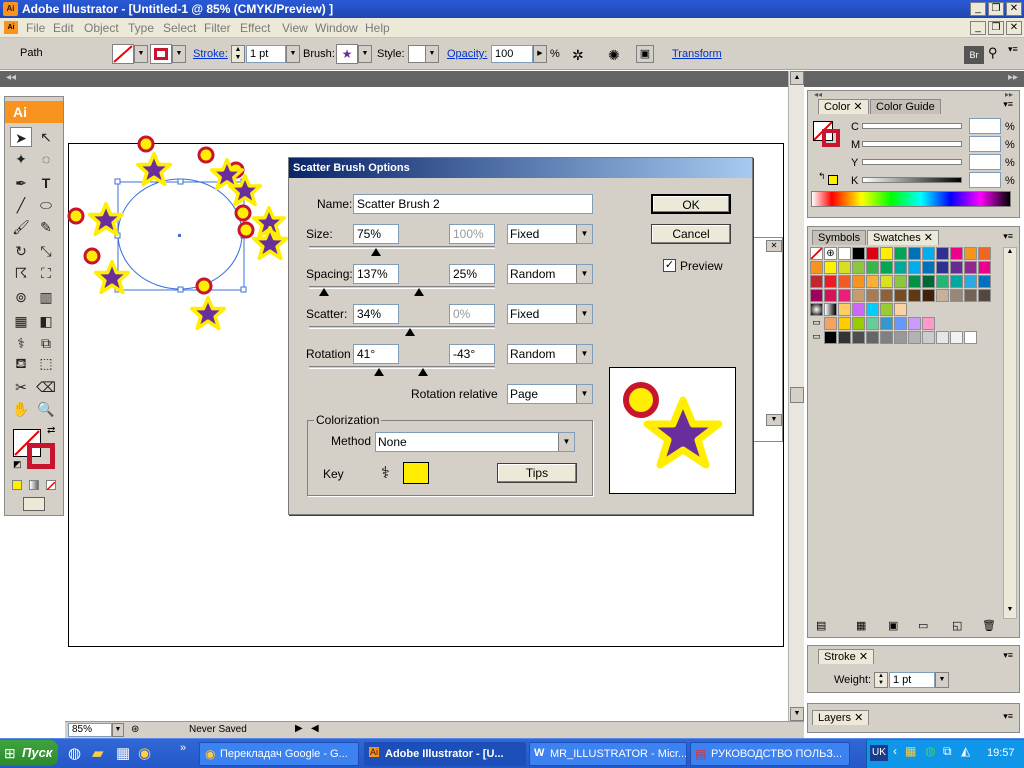  I want to click on mesh-icon: ▦, so click(21, 321).